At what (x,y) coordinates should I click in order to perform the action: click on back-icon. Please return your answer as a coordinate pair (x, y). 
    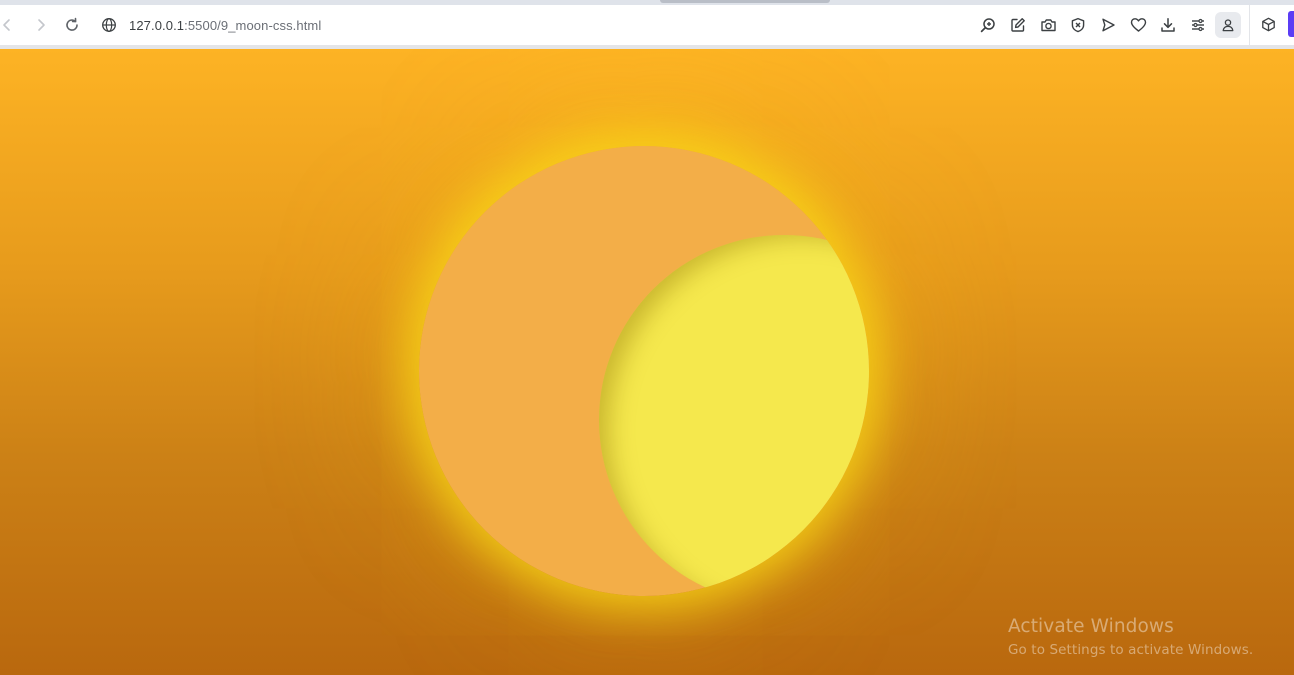
    Looking at the image, I should click on (6, 25).